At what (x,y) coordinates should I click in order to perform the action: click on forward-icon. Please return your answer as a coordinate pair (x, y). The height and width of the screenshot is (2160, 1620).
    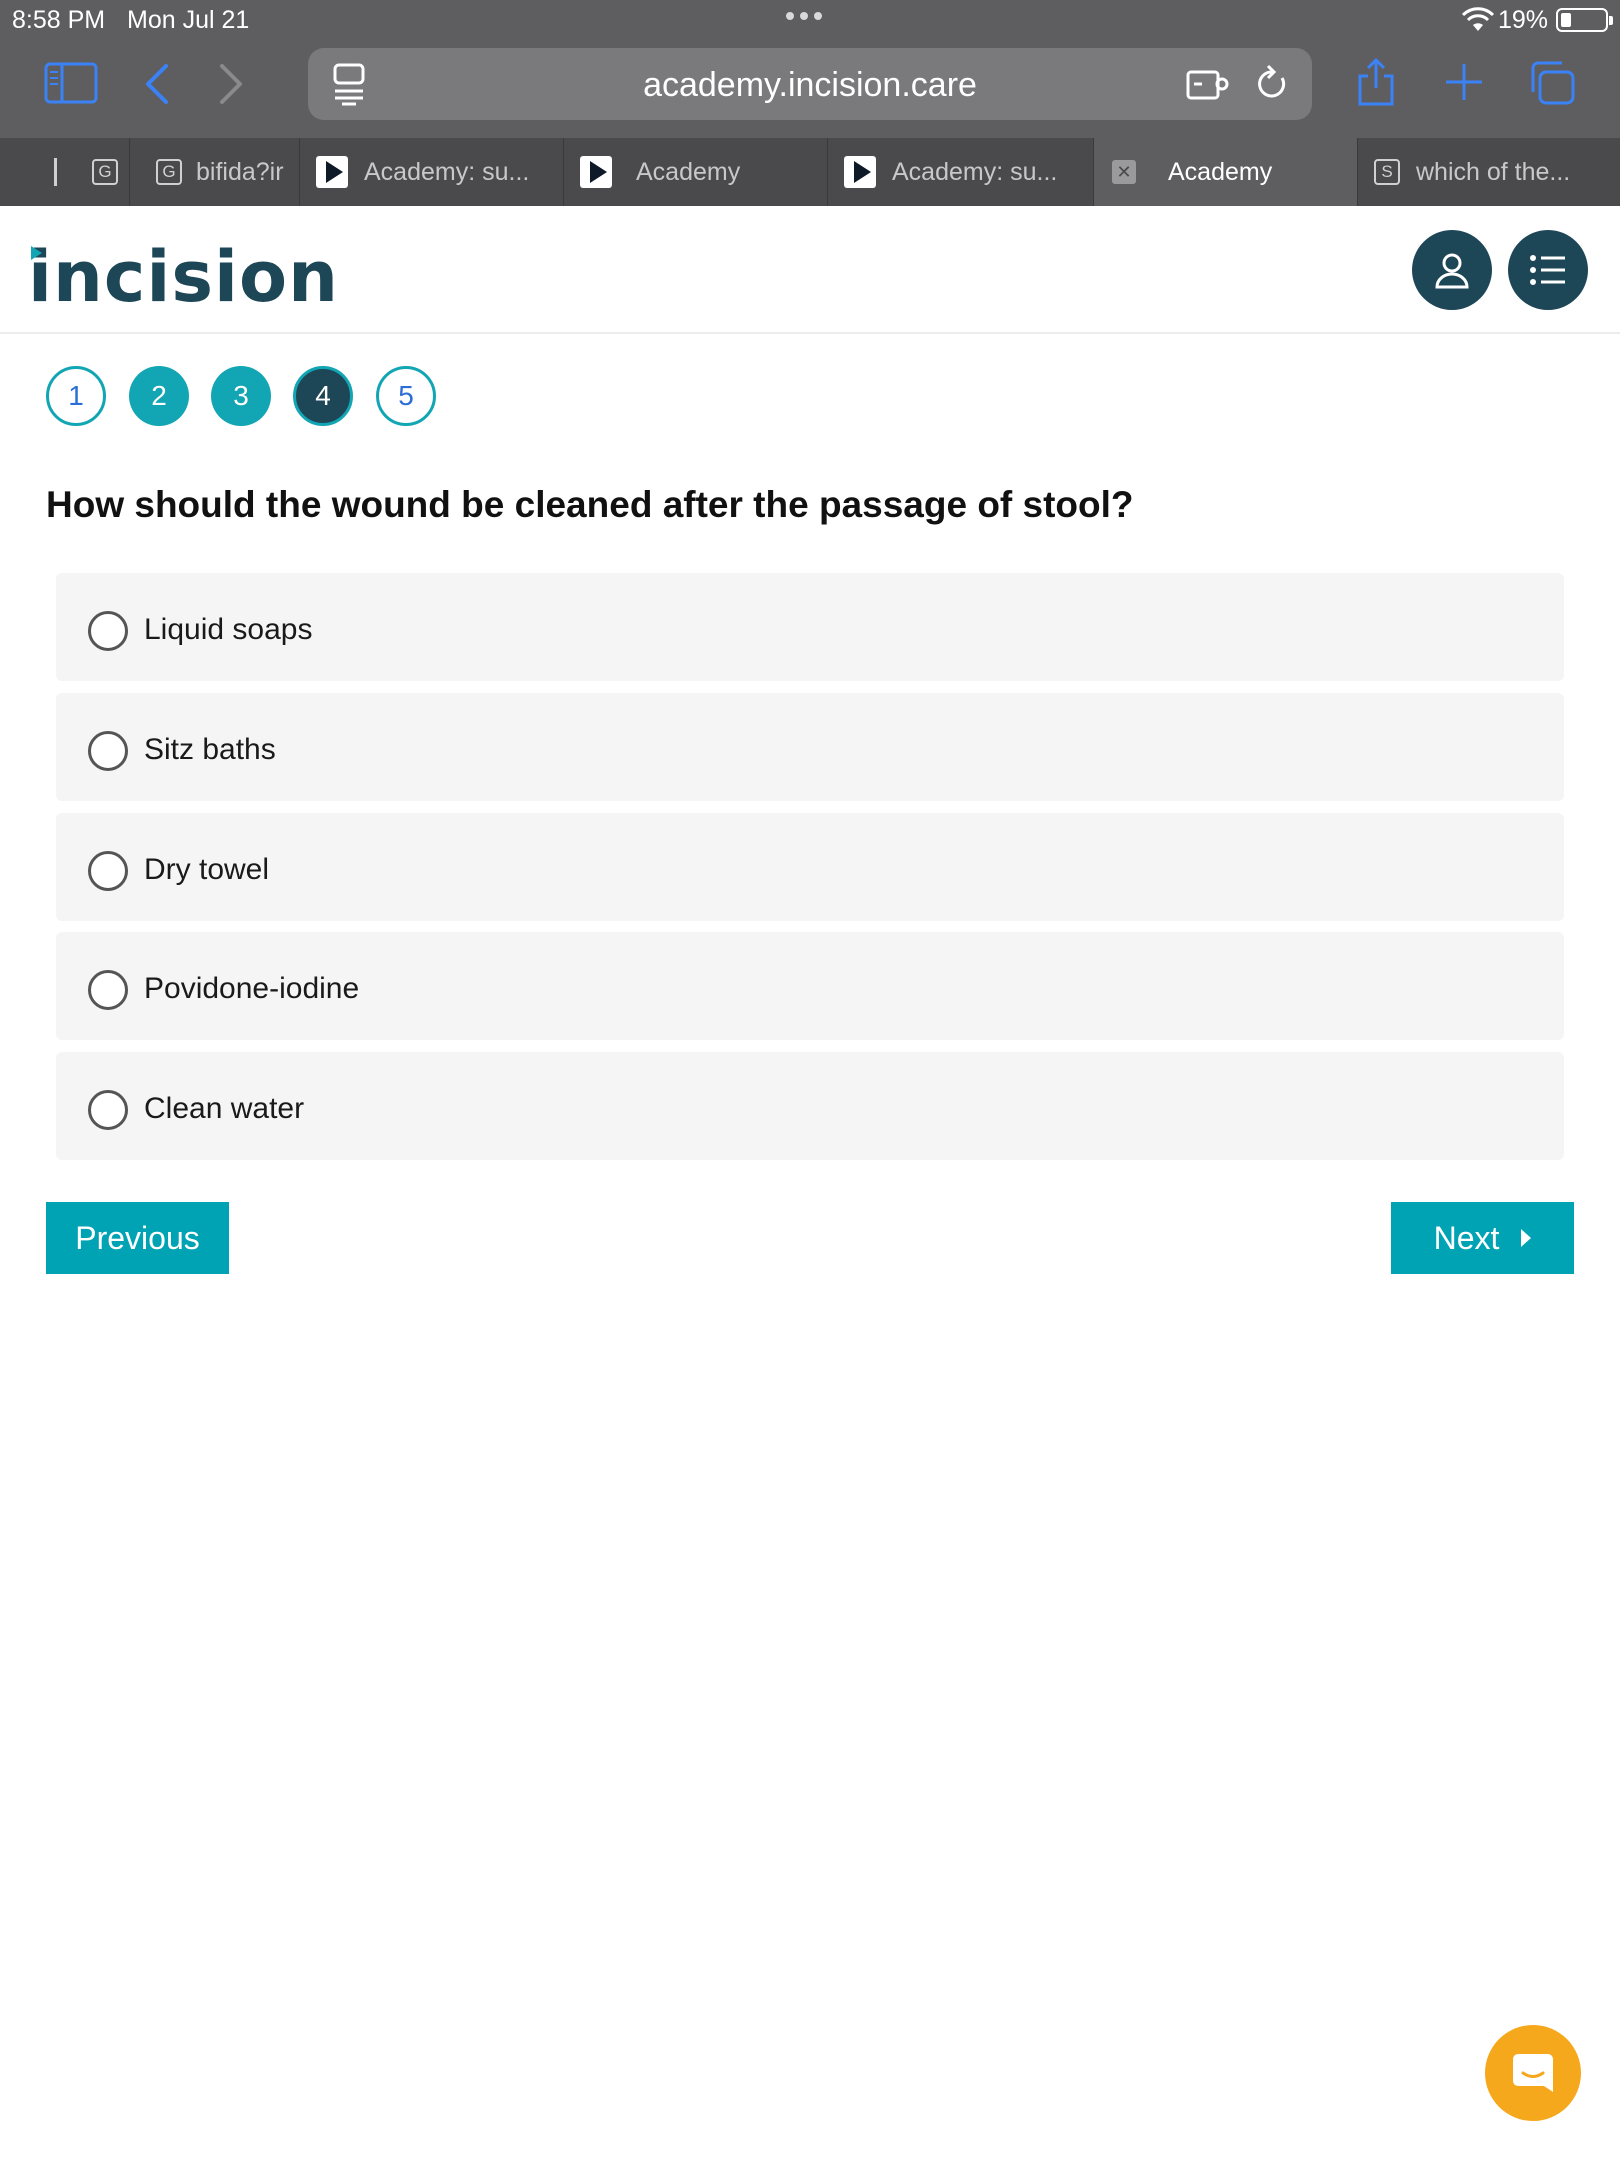
    Looking at the image, I should click on (231, 84).